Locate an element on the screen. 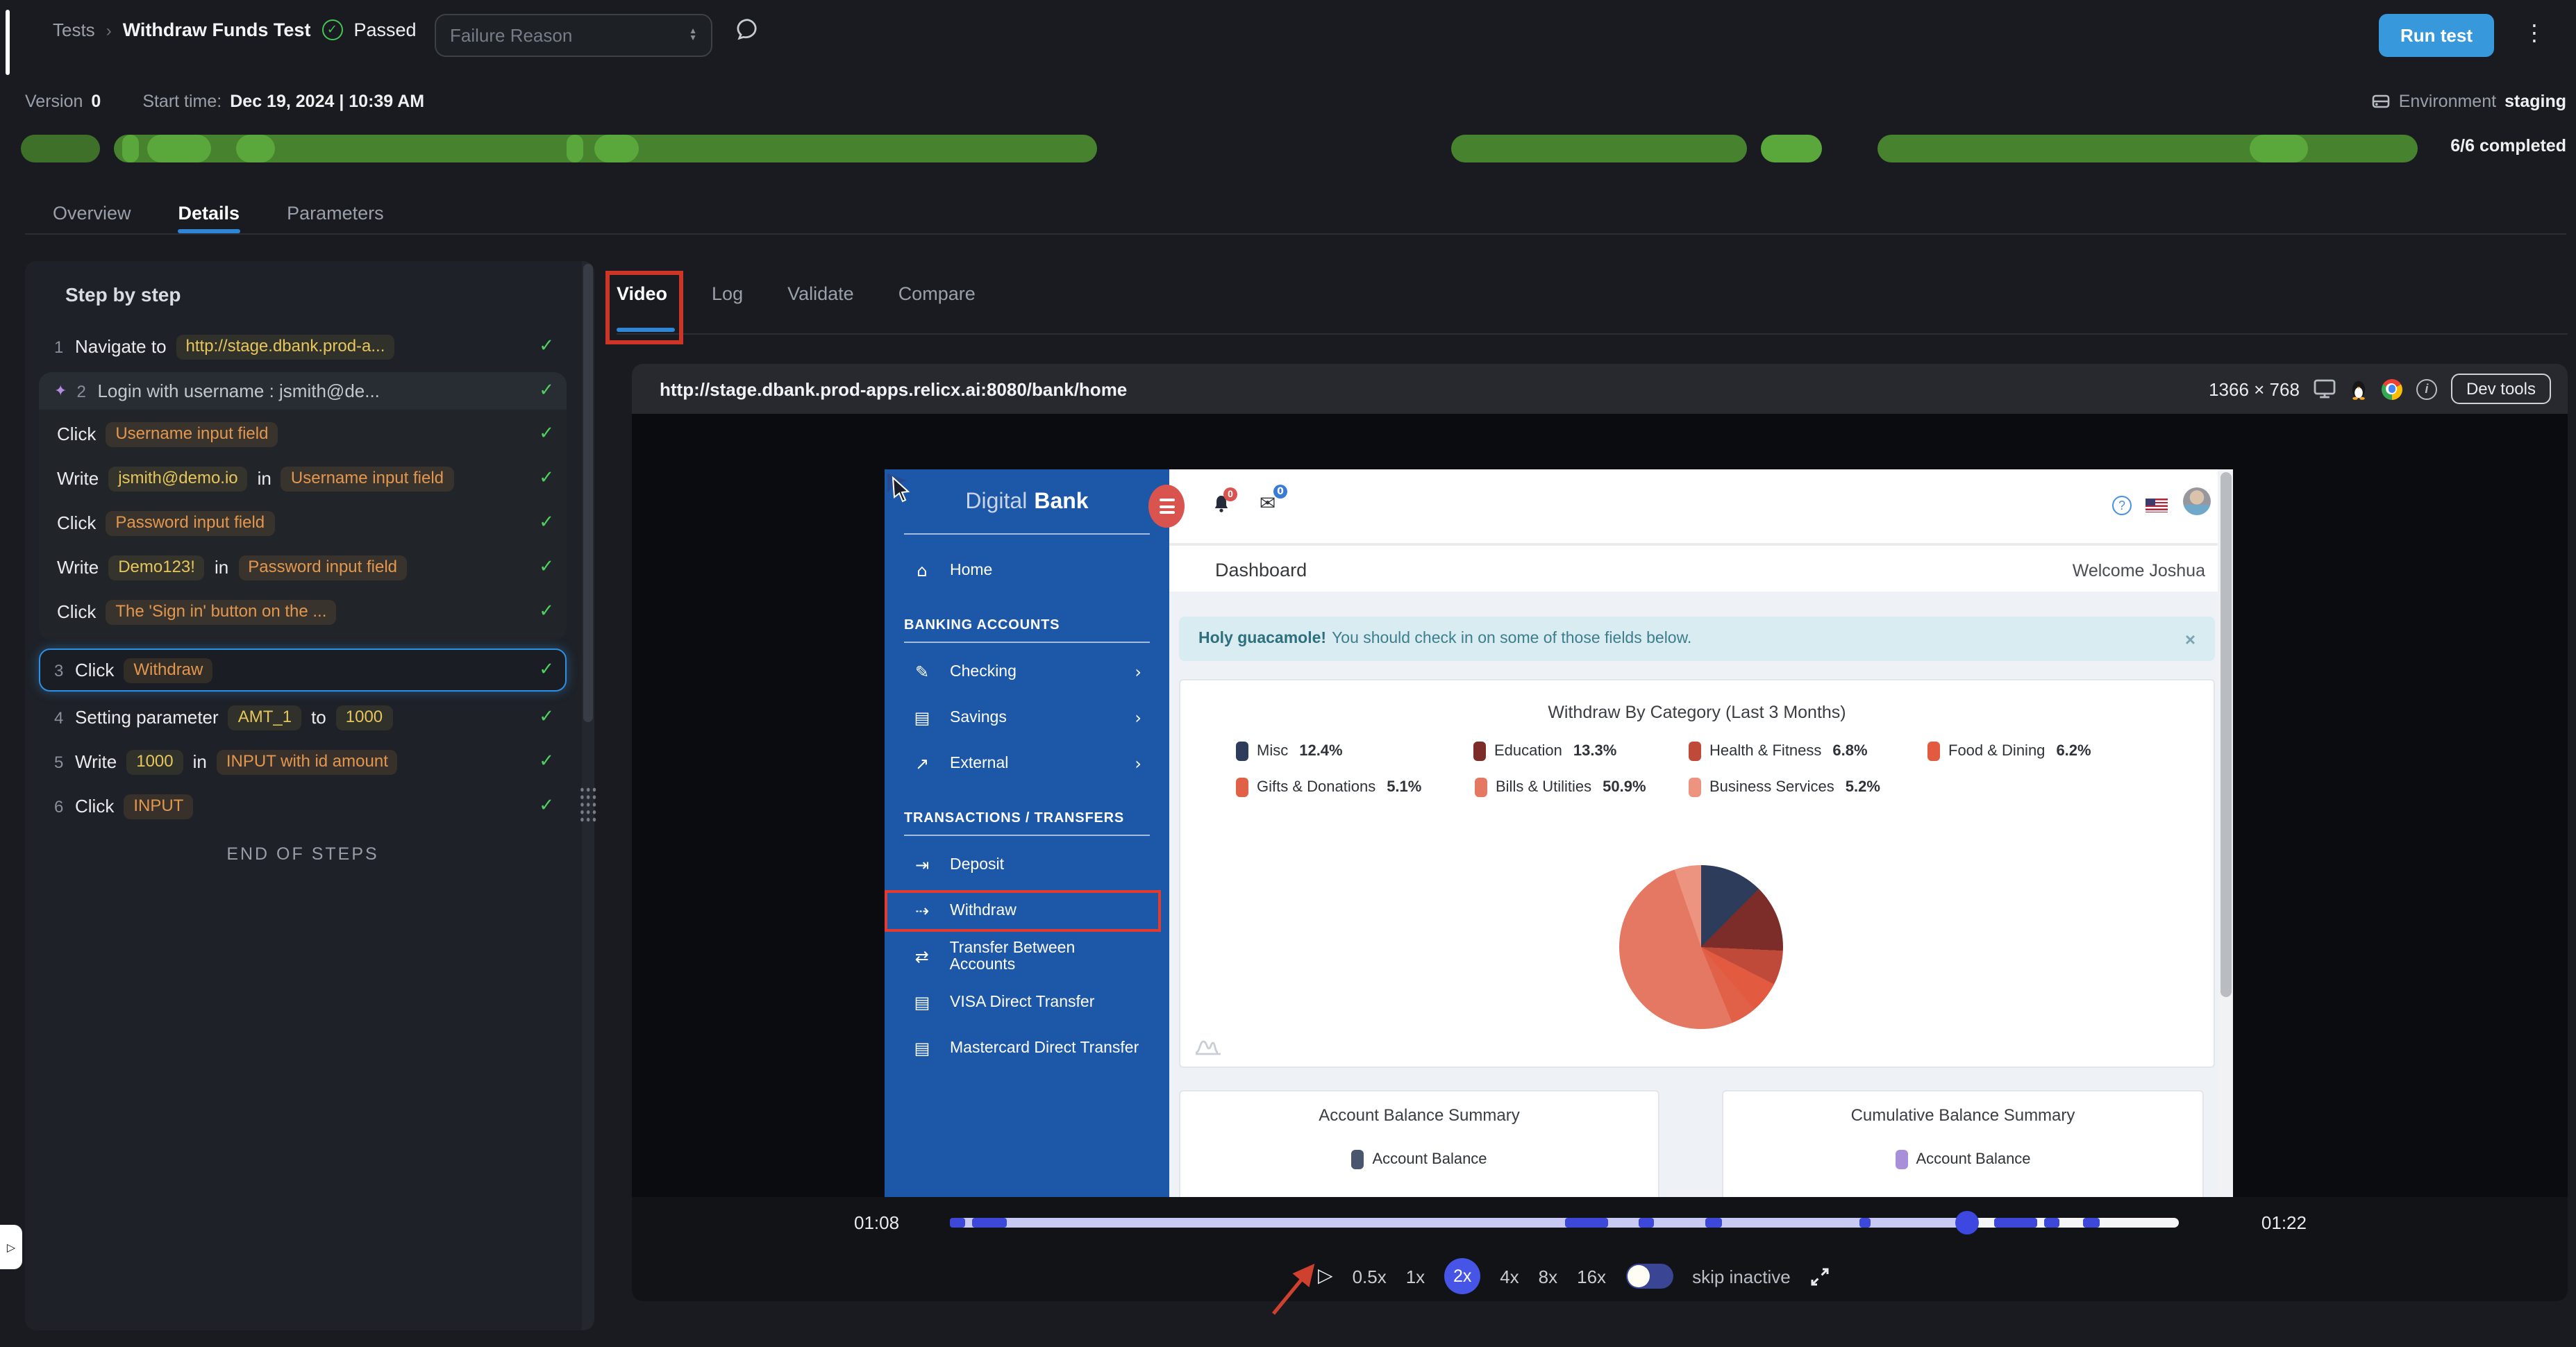 This screenshot has width=2576, height=1347. step-row: 3 Click Withdraw ✓ is located at coordinates (303, 670).